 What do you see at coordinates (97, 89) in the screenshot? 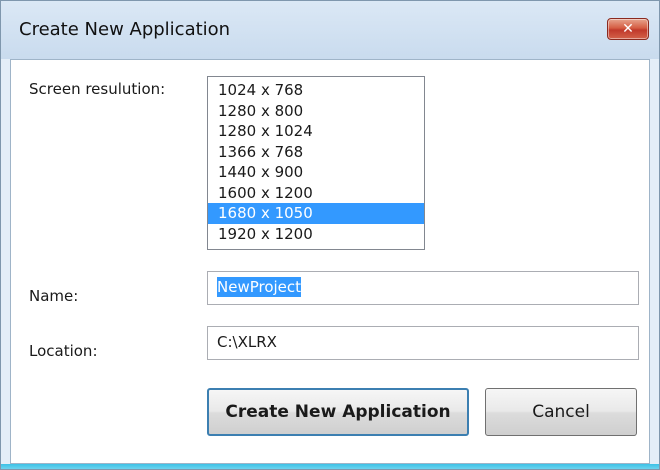
I see `resolution-label: Screen resulution:` at bounding box center [97, 89].